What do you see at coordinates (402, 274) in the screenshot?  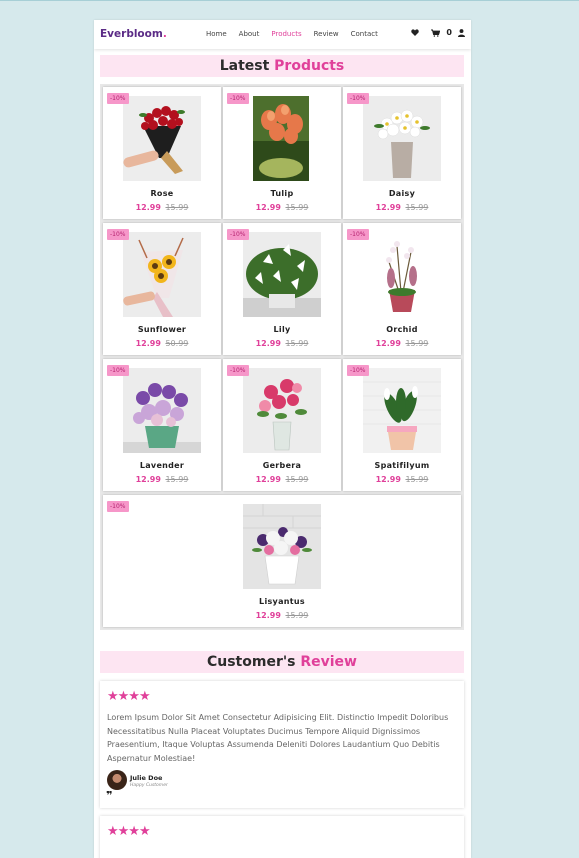 I see `orchid-image` at bounding box center [402, 274].